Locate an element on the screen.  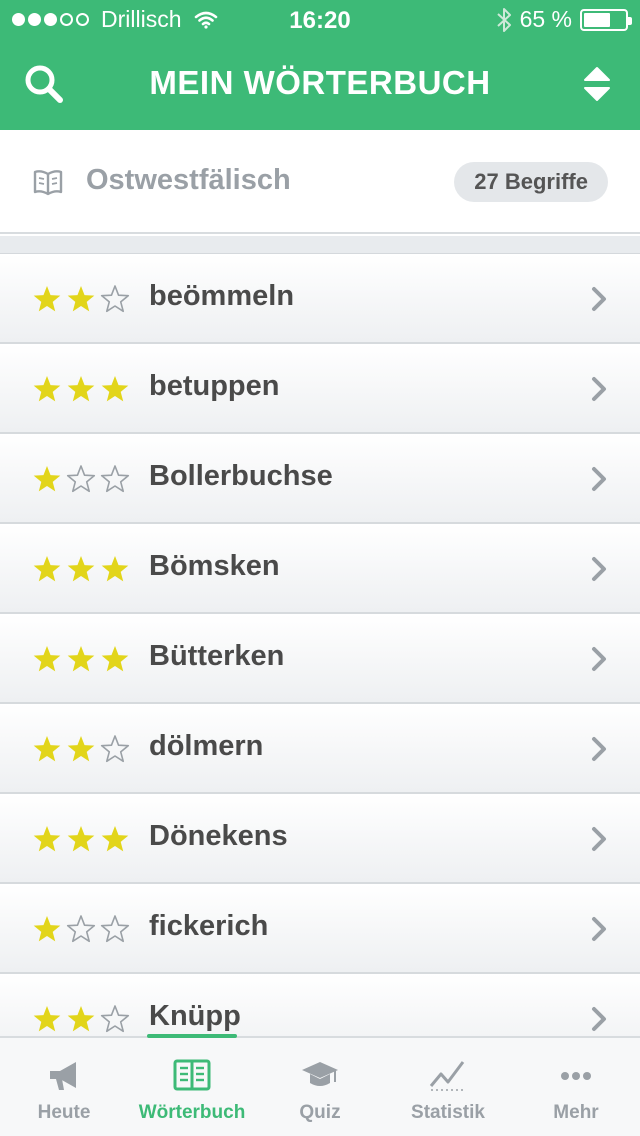
list-item: Dönekens is located at coordinates (320, 839).